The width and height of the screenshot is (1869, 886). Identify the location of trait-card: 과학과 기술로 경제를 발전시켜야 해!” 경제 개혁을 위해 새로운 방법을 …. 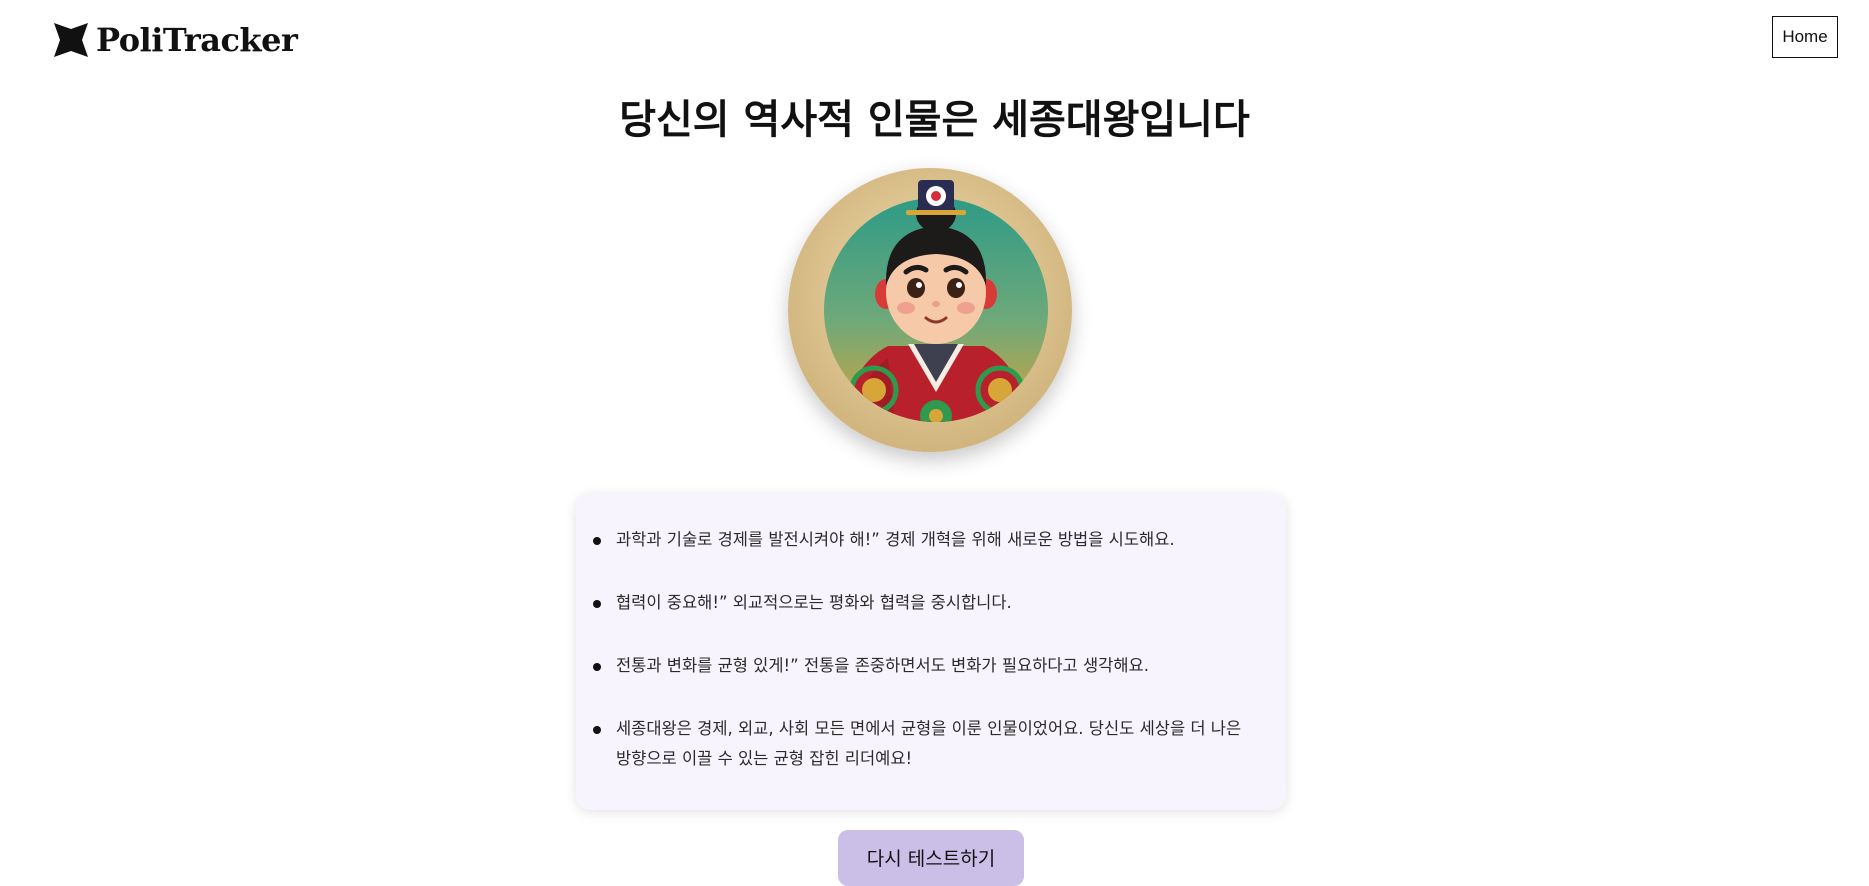
(931, 652).